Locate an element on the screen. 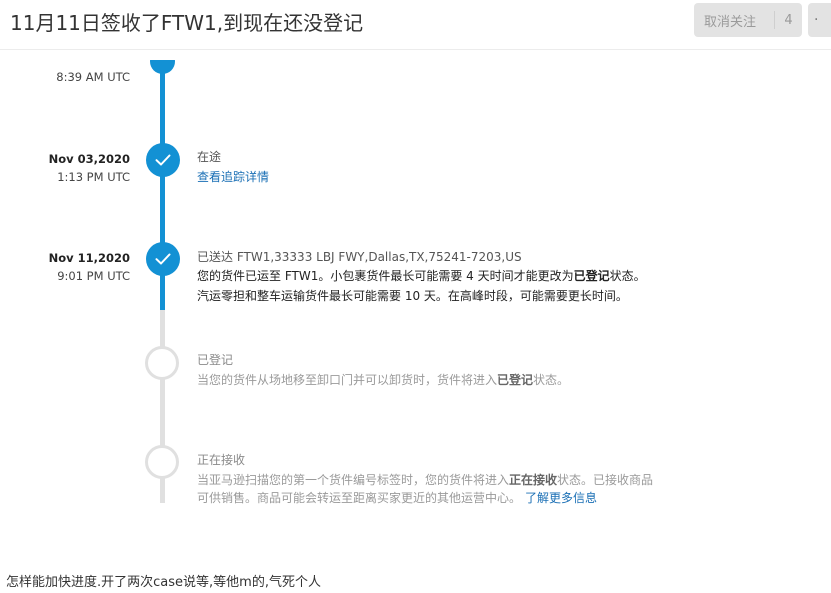 Image resolution: width=831 pixels, height=593 pixels. event-time: 9:01 PM UTC is located at coordinates (93, 276).